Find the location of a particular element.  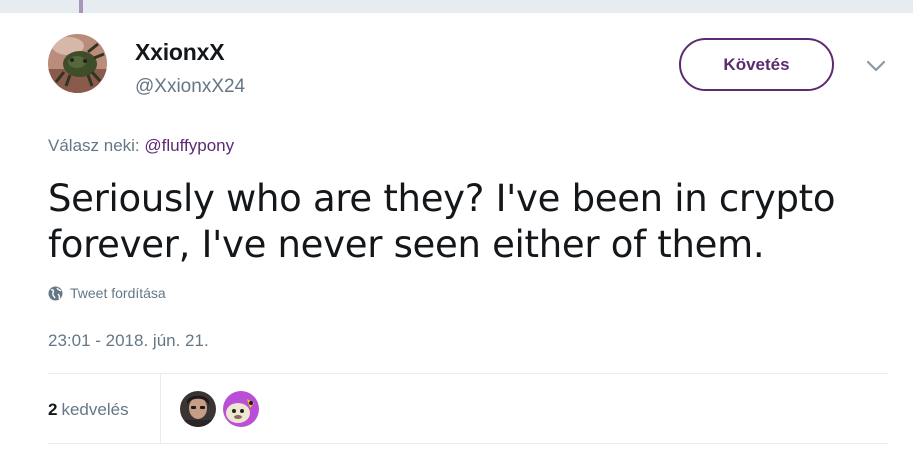

likes-label: kedvelés is located at coordinates (95, 409).